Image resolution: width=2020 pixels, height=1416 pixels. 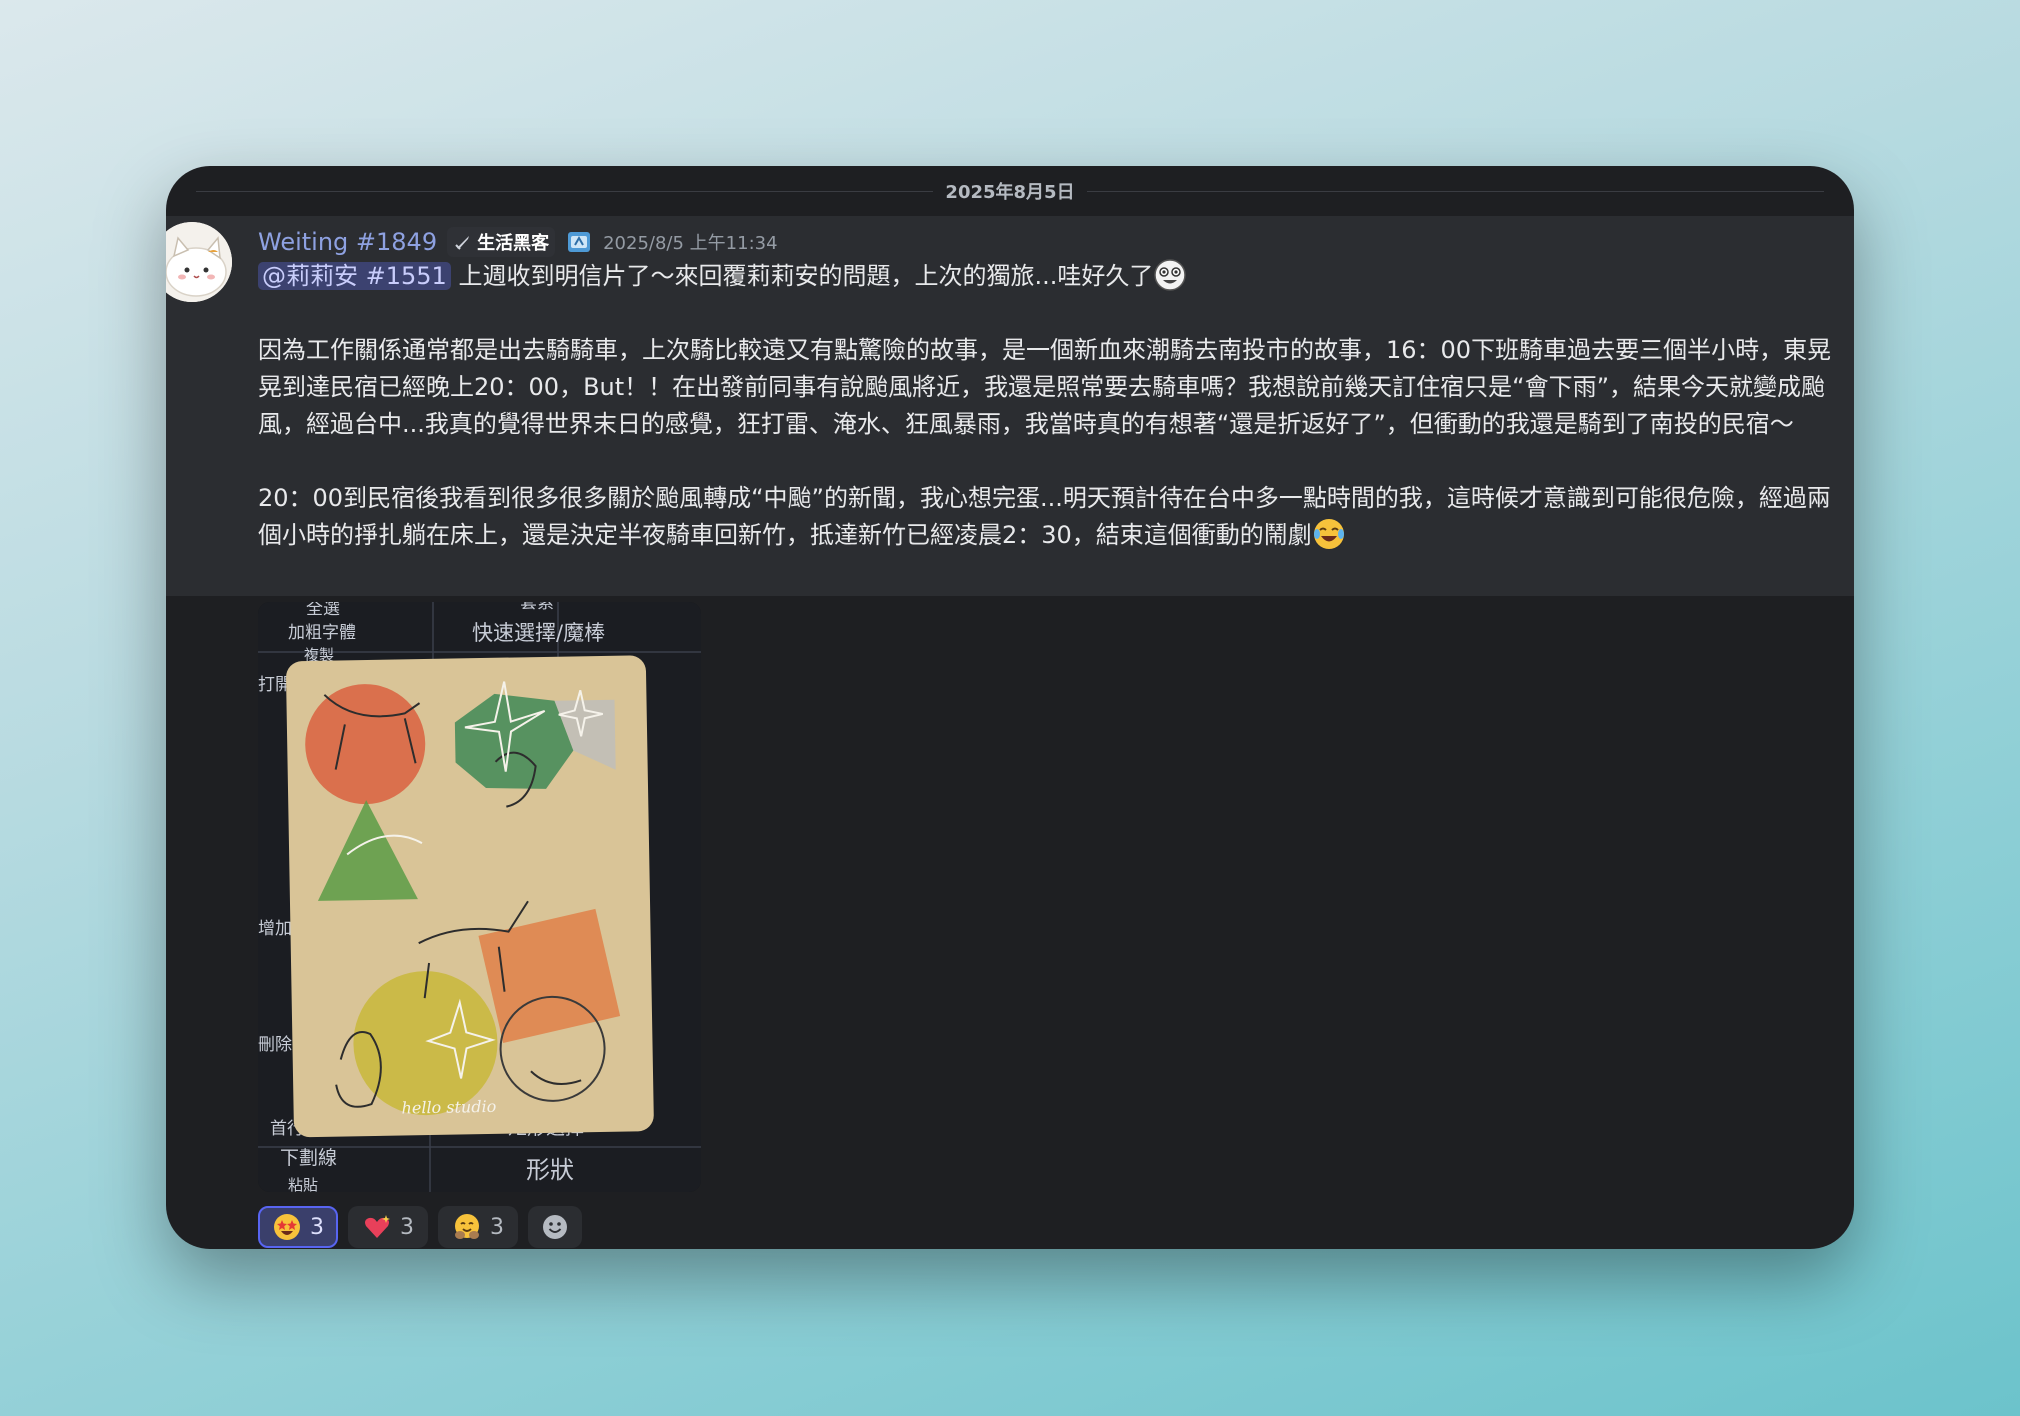 What do you see at coordinates (275, 929) in the screenshot?
I see `overlay-text-increase: 增加` at bounding box center [275, 929].